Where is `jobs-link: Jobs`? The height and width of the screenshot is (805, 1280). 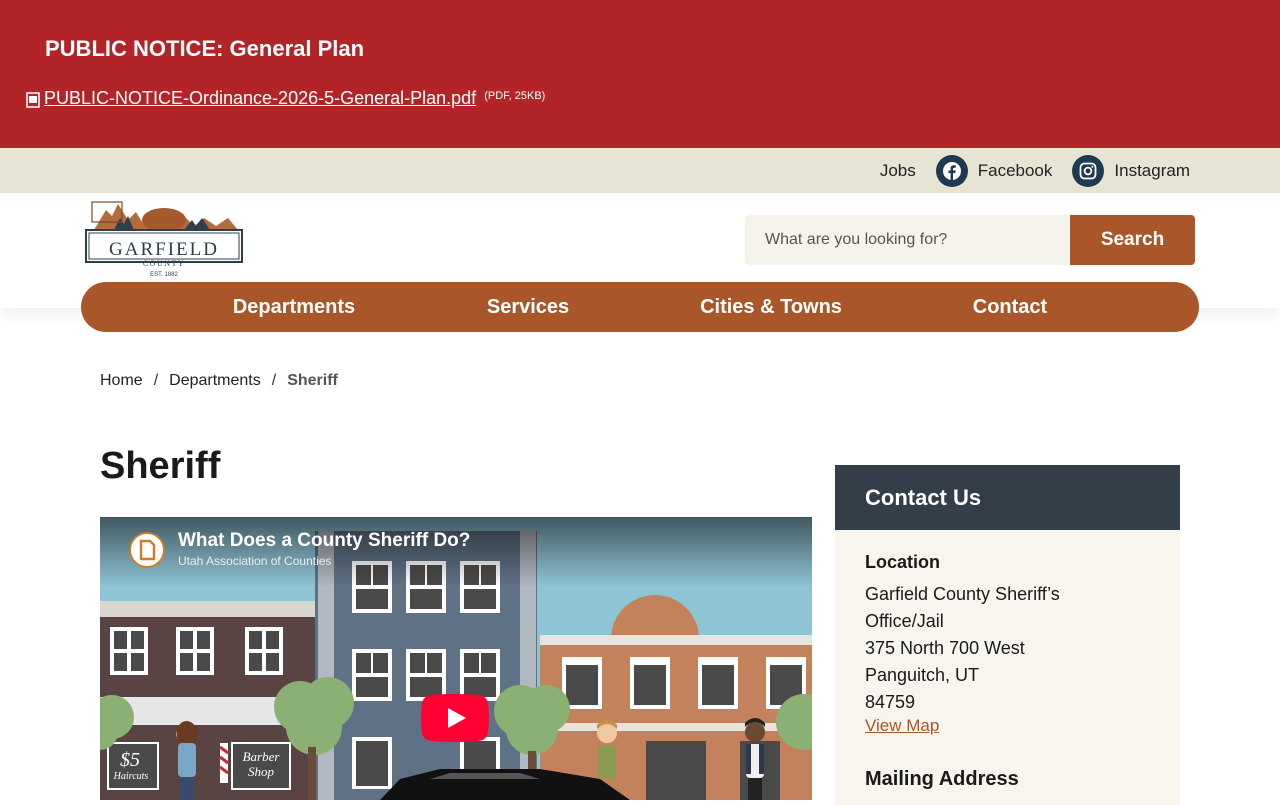 jobs-link: Jobs is located at coordinates (898, 171).